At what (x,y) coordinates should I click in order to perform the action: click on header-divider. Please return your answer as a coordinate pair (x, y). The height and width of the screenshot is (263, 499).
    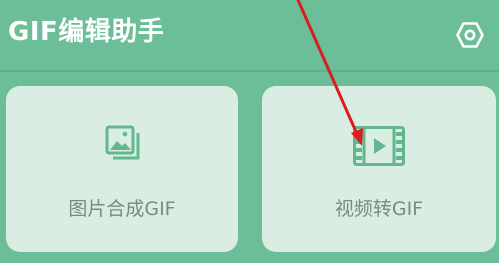
    Looking at the image, I should click on (249, 71).